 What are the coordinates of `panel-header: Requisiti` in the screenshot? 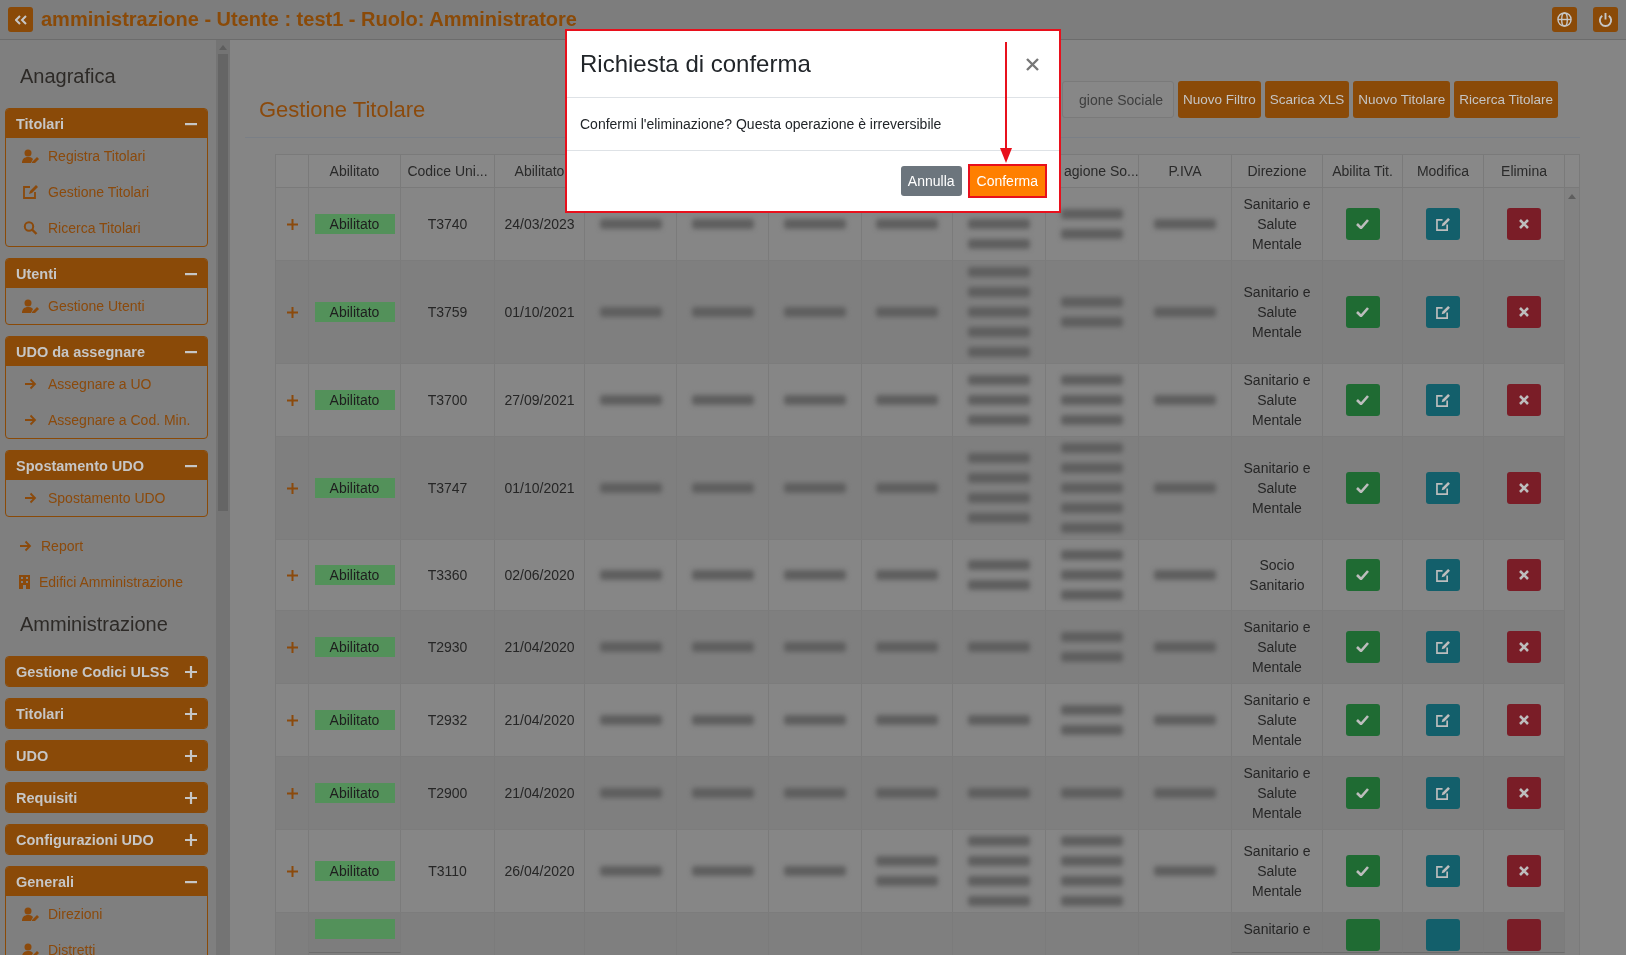 It's located at (106, 797).